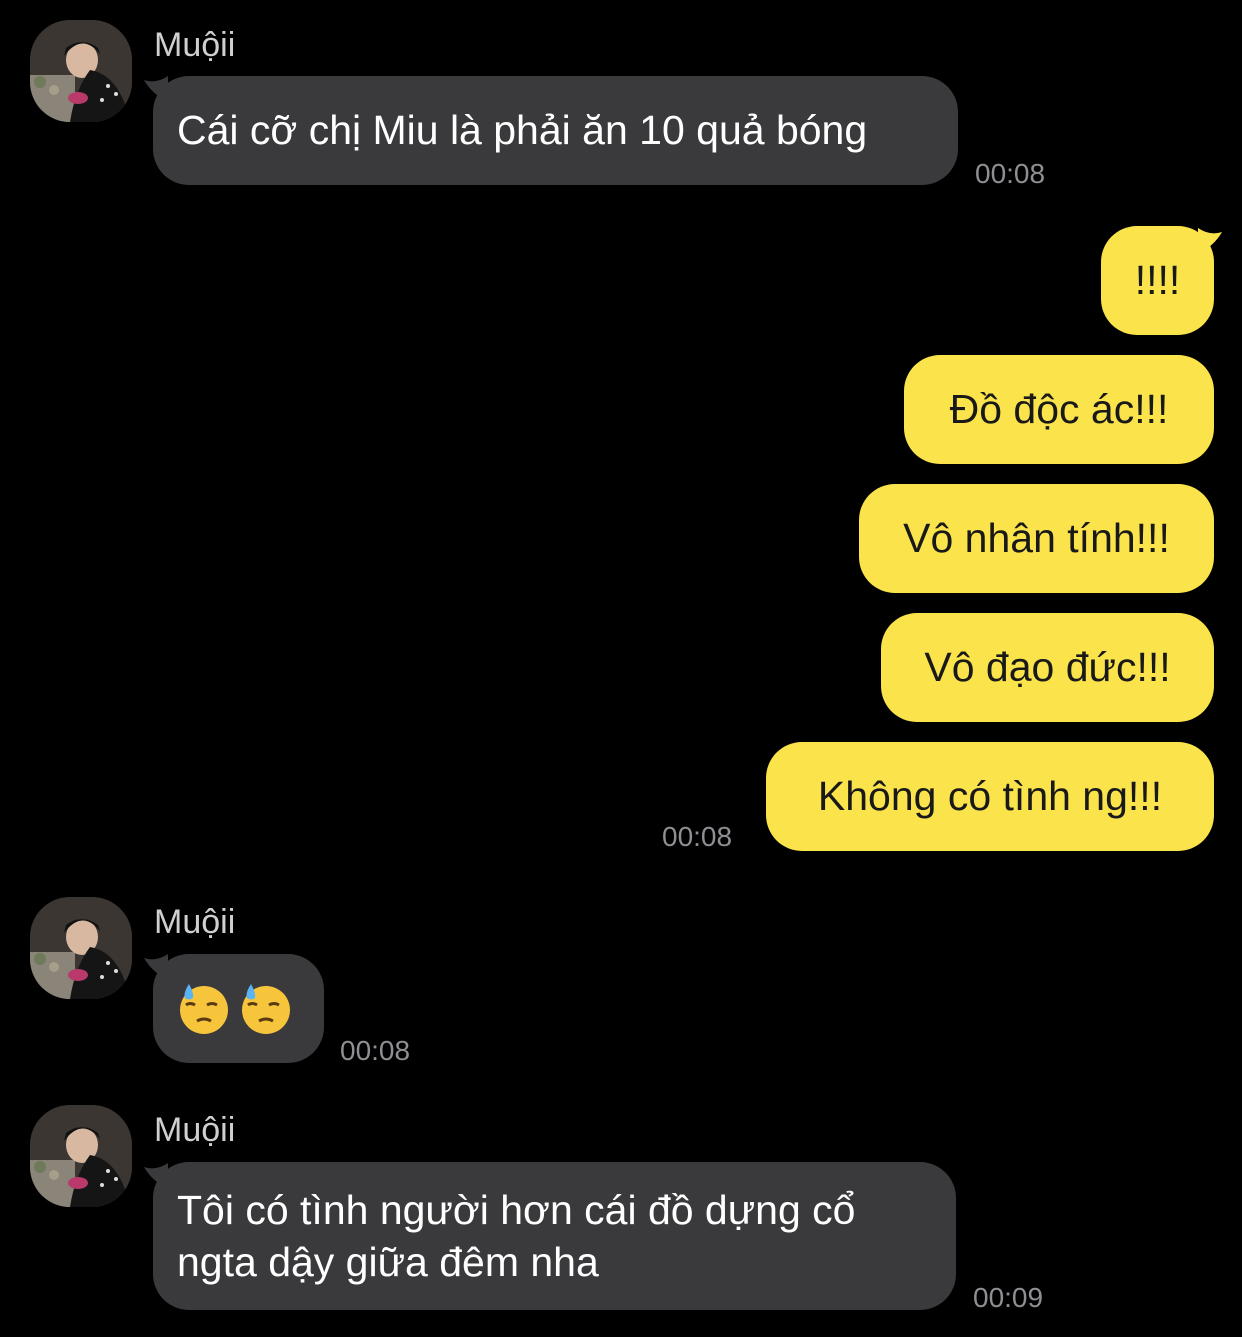 This screenshot has height=1337, width=1242. I want to click on message-bubble: Vô đạo đức!!!, so click(1047, 667).